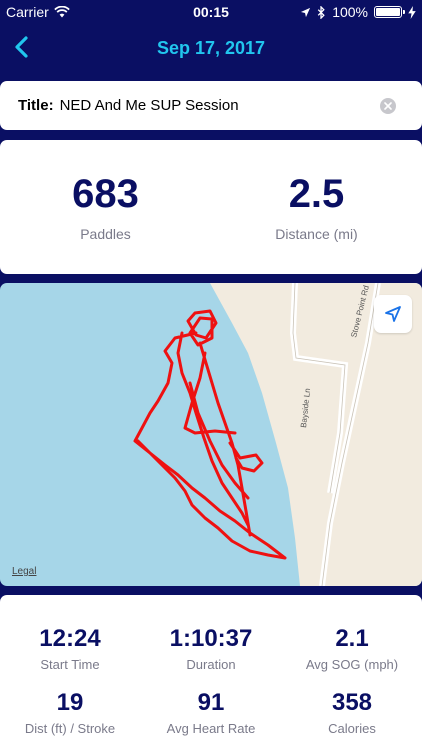 The image size is (422, 750). I want to click on clear-button, so click(388, 105).